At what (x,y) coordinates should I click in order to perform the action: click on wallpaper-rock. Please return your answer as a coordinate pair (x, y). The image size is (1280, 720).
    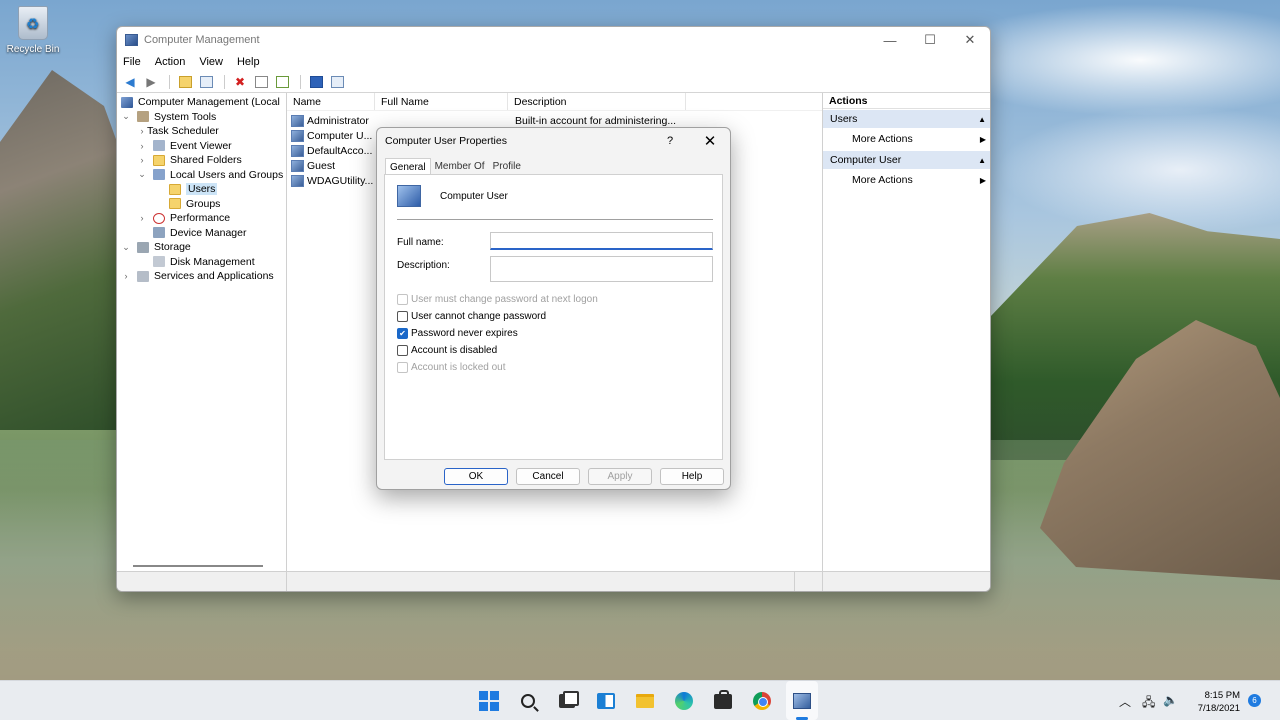
    Looking at the image, I should click on (1160, 450).